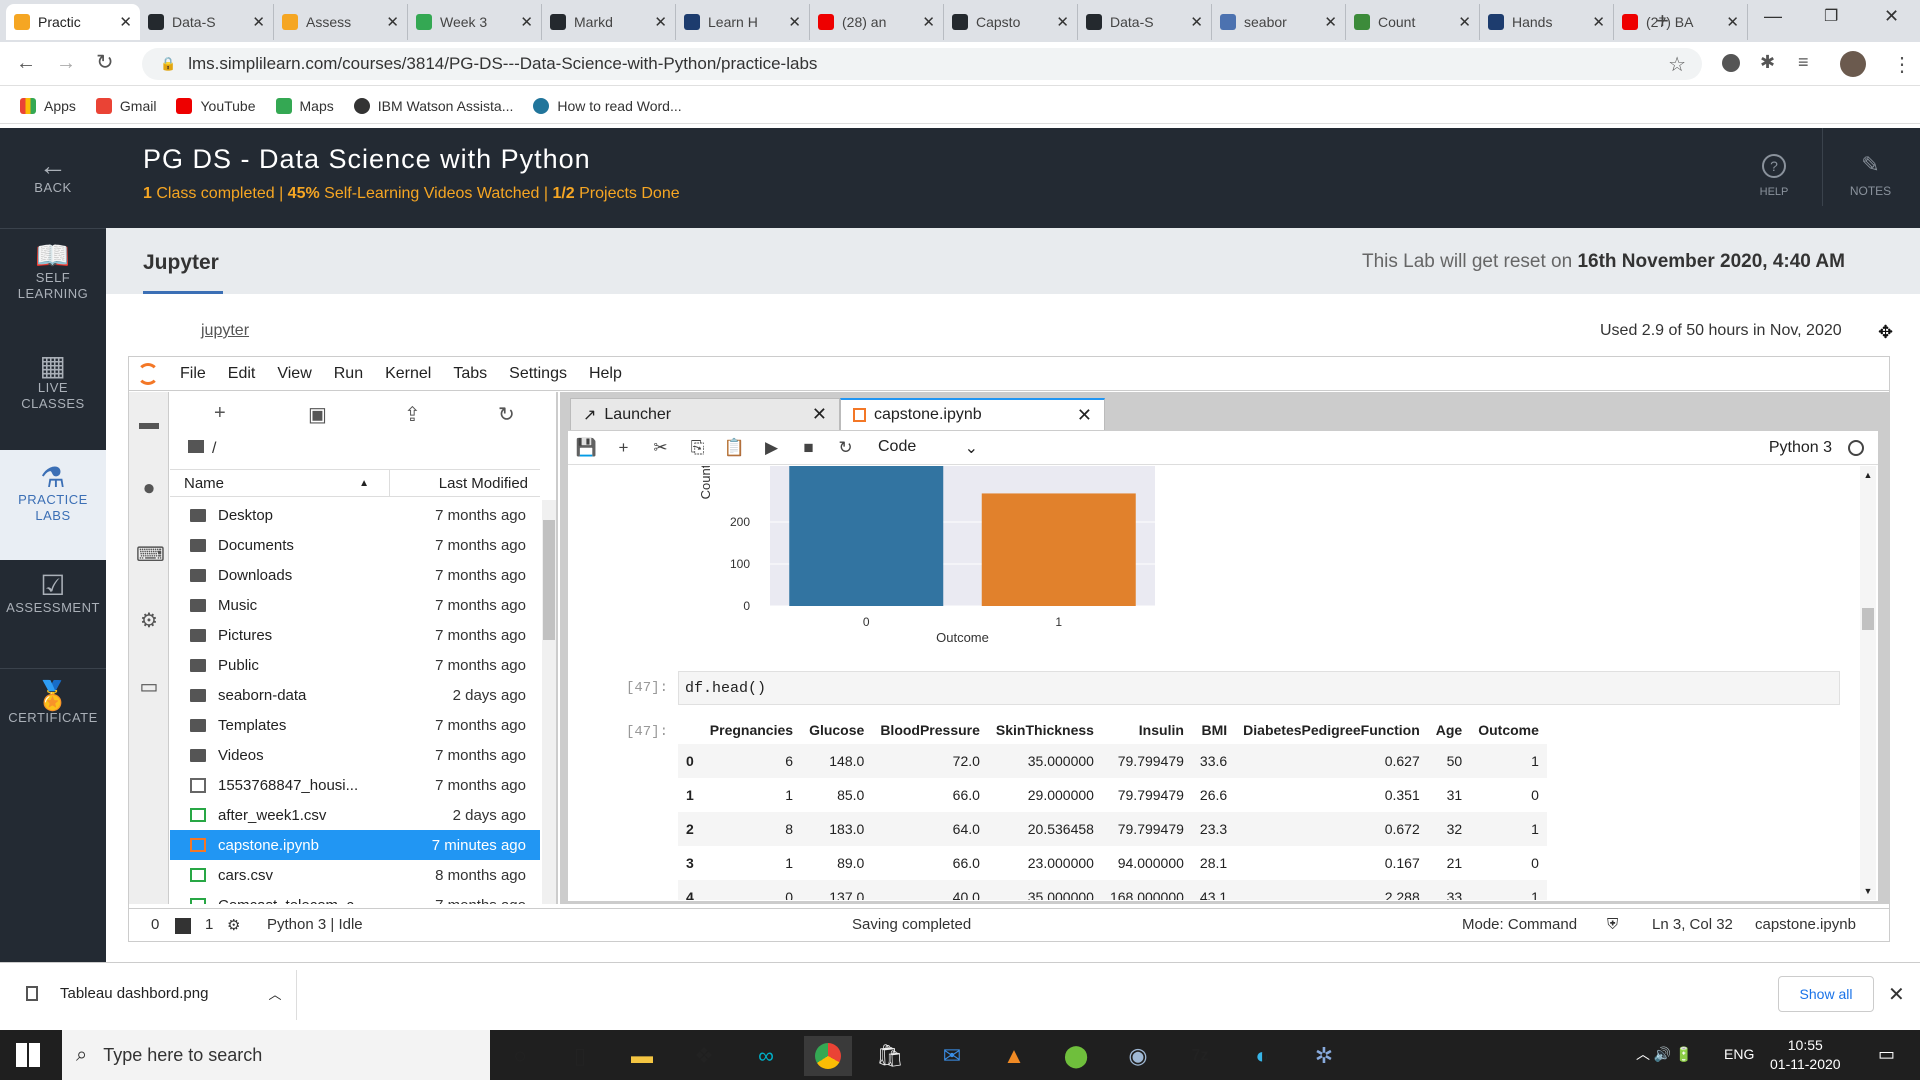 This screenshot has height=1080, width=1920. Describe the element at coordinates (280, 483) in the screenshot. I see `column-name-header: Name ▲` at that location.